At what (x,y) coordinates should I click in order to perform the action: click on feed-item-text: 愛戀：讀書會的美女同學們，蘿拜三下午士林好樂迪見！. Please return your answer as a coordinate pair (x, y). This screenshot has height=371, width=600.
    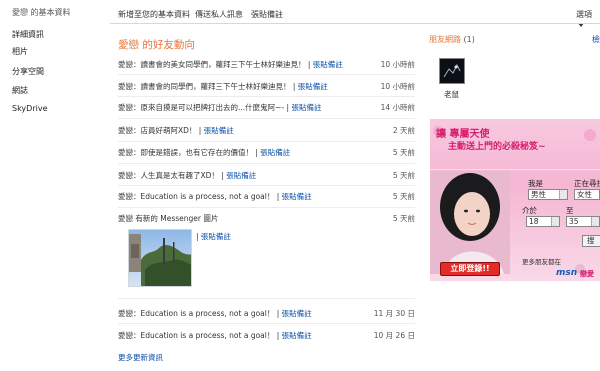
    Looking at the image, I should click on (212, 64).